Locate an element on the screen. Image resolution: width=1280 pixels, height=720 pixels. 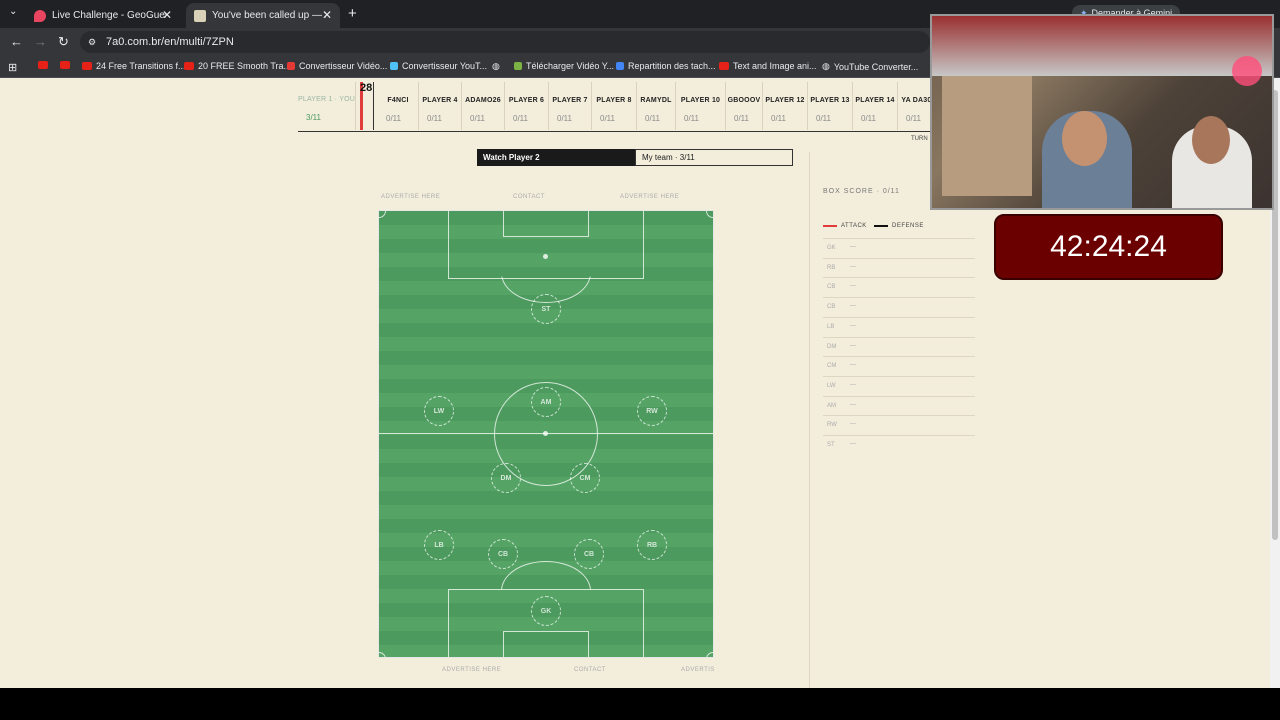
reload-icon: ↻ is located at coordinates (63, 42).